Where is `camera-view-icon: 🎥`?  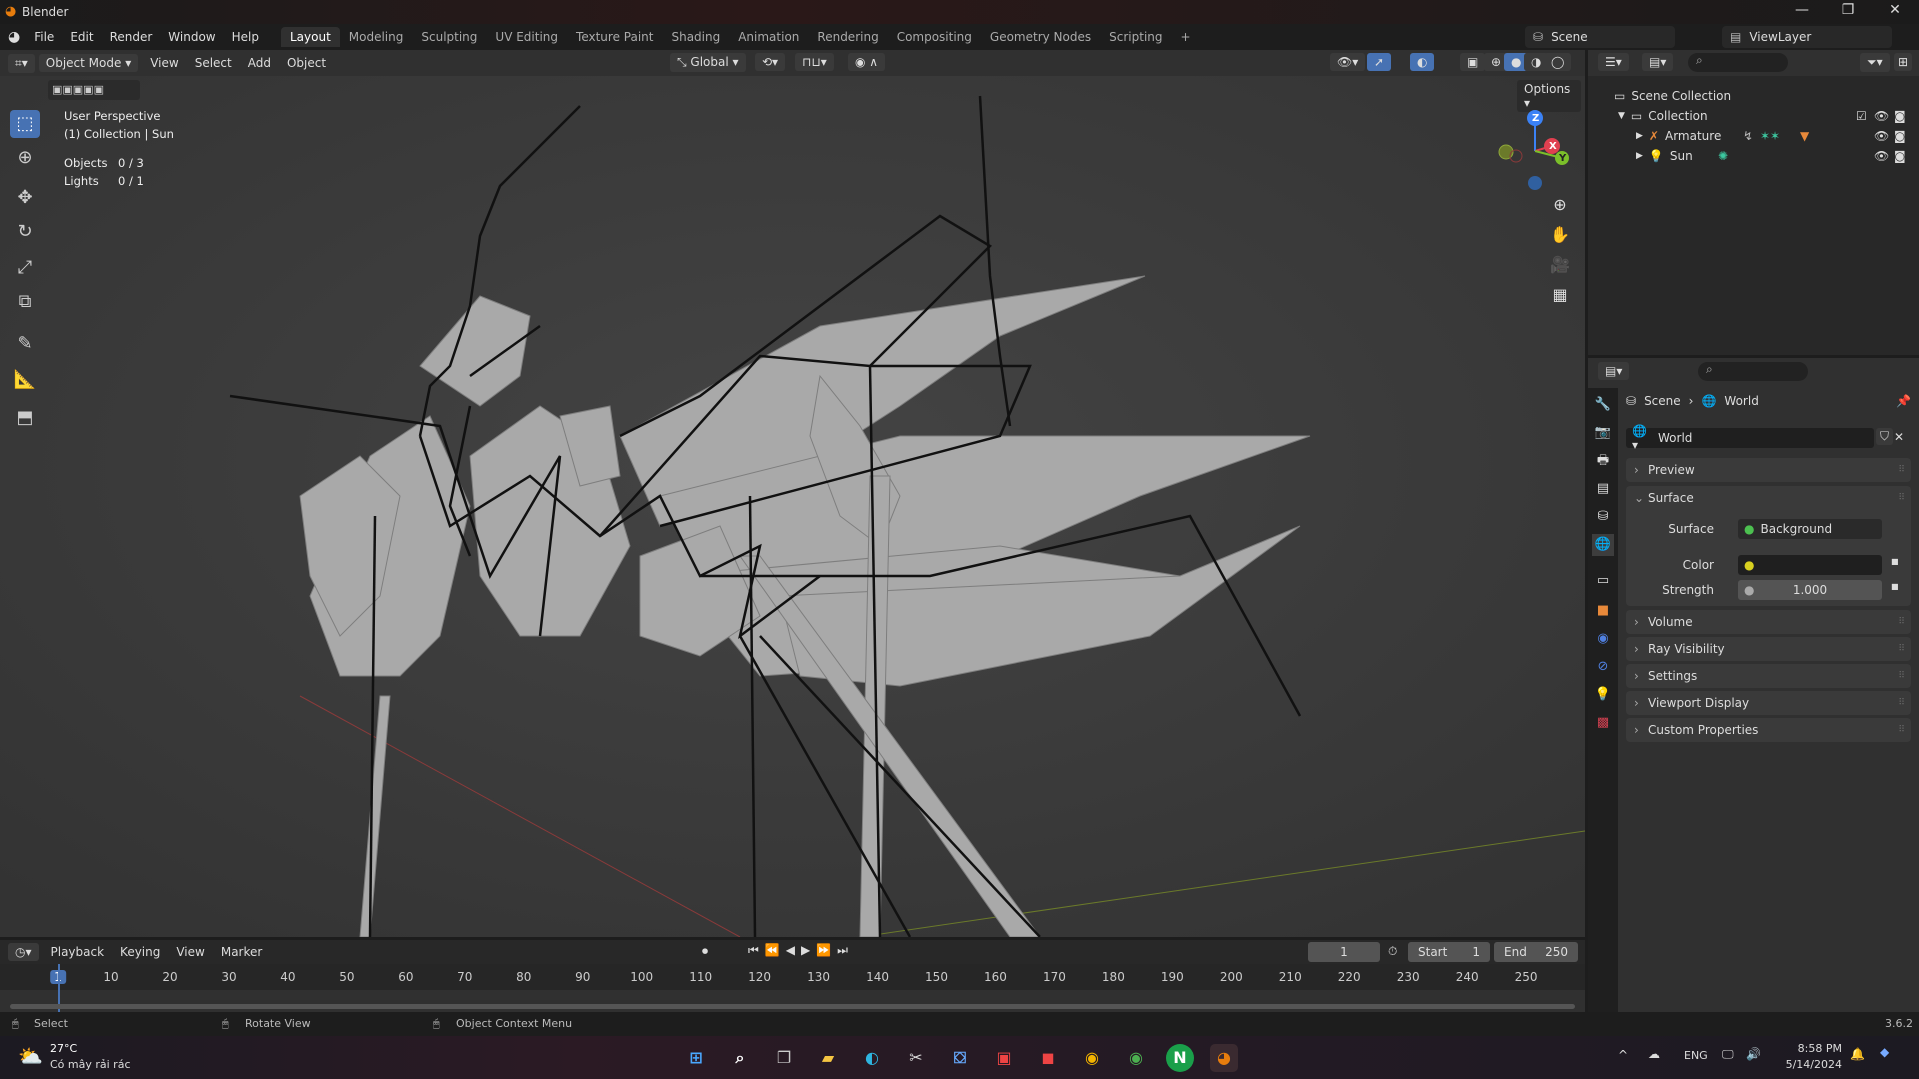 camera-view-icon: 🎥 is located at coordinates (1560, 265).